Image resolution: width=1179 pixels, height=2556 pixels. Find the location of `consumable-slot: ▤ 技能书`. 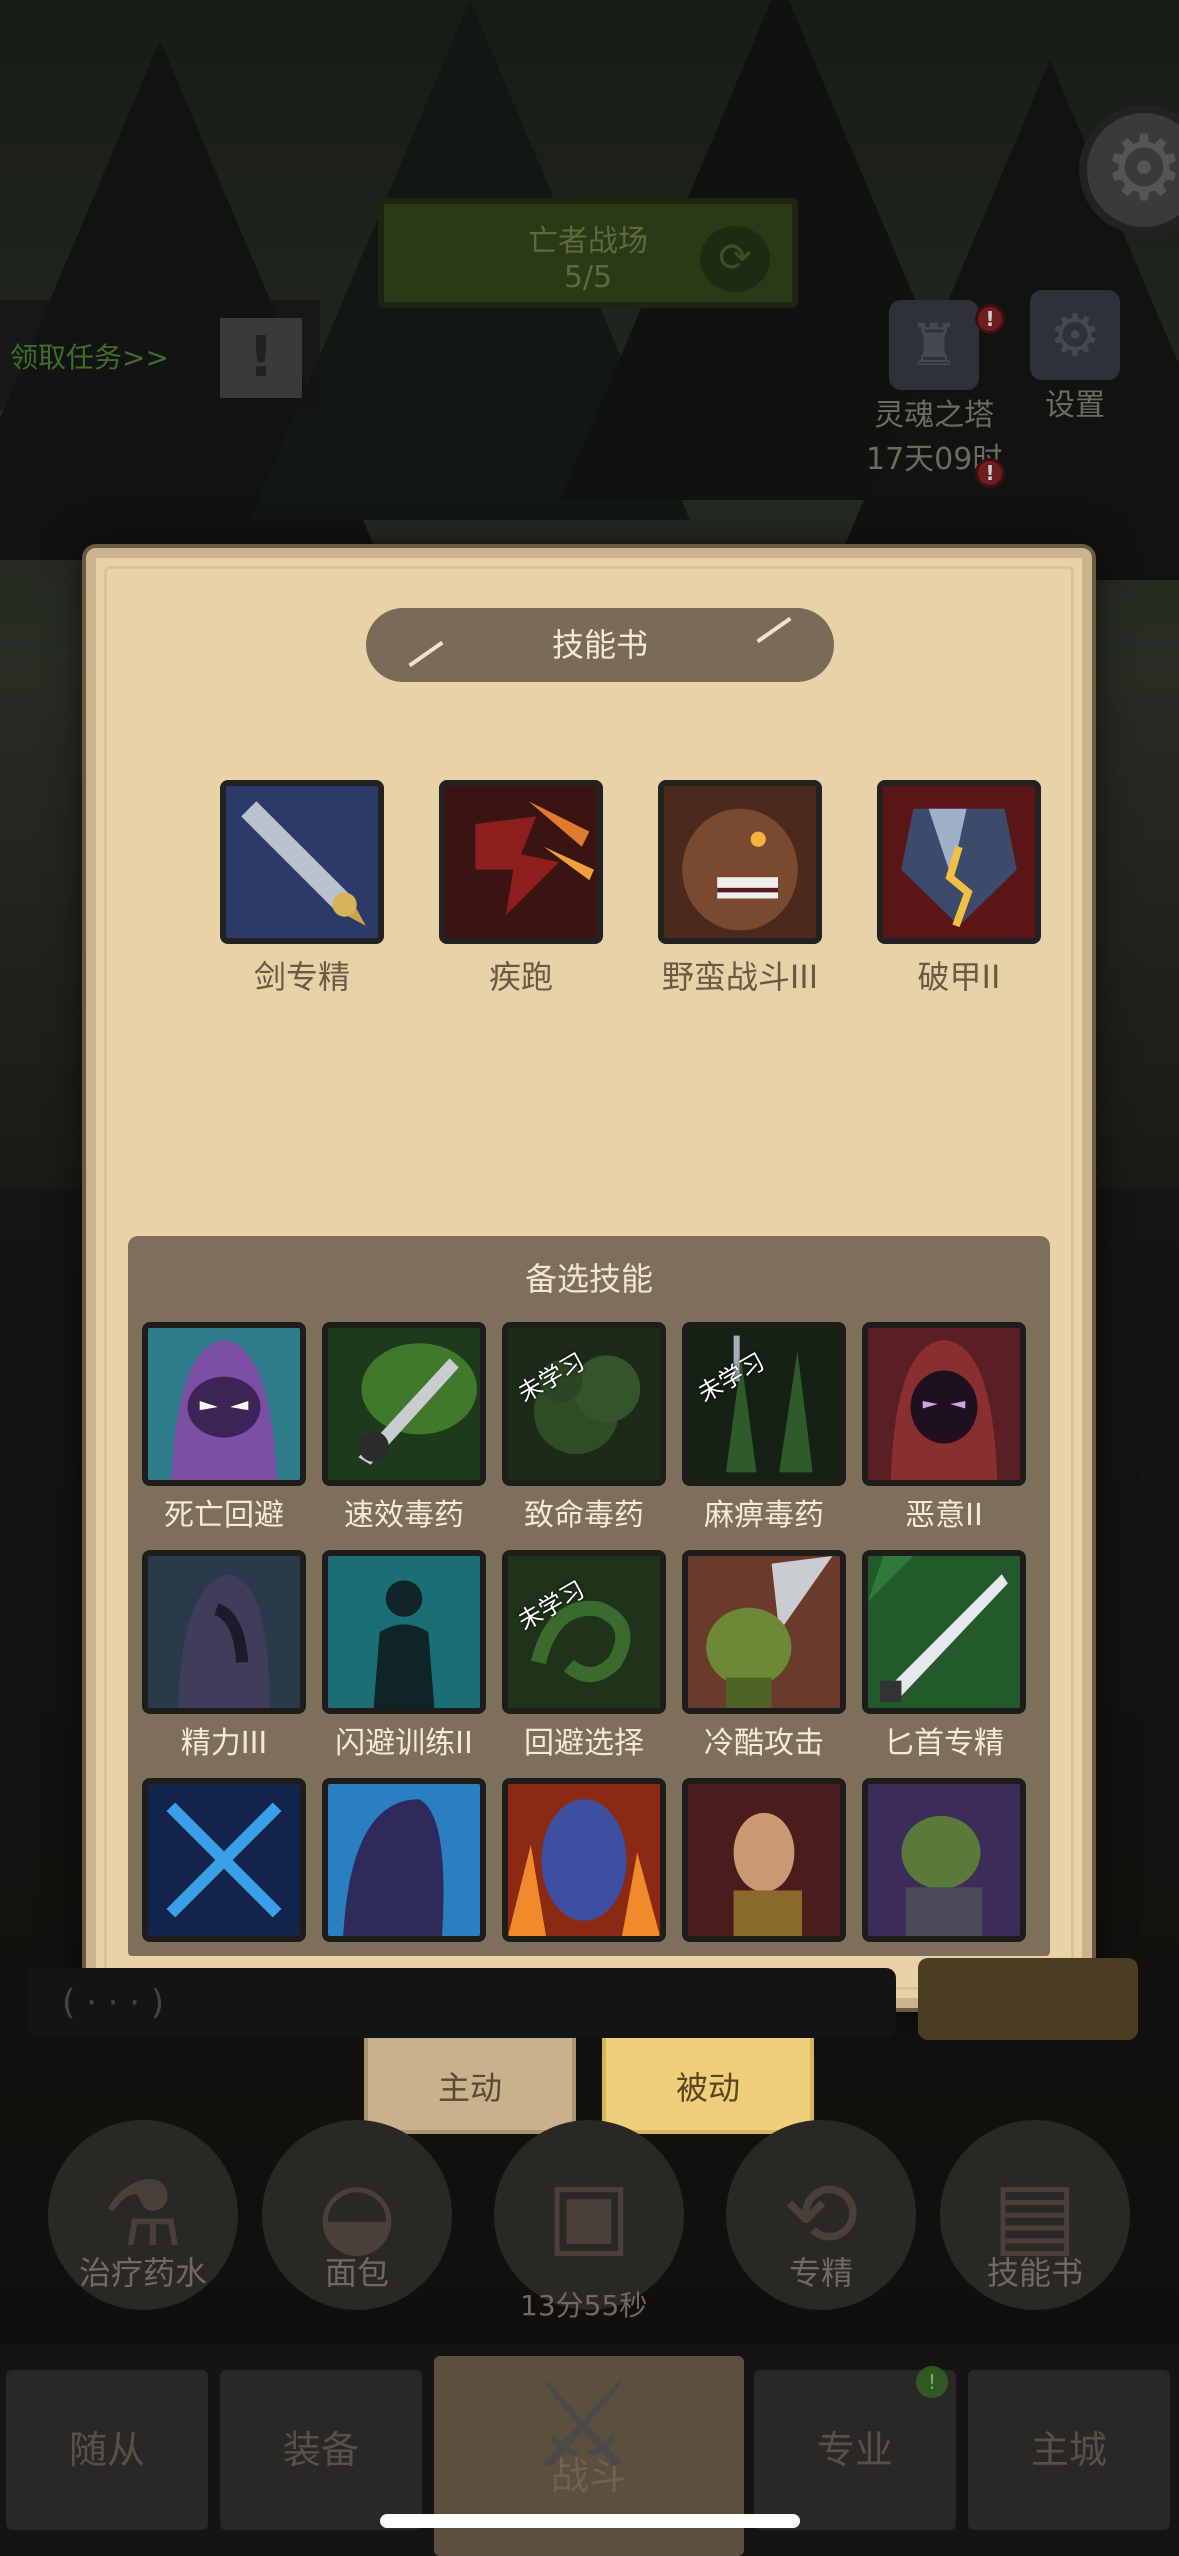

consumable-slot: ▤ 技能书 is located at coordinates (1035, 2215).